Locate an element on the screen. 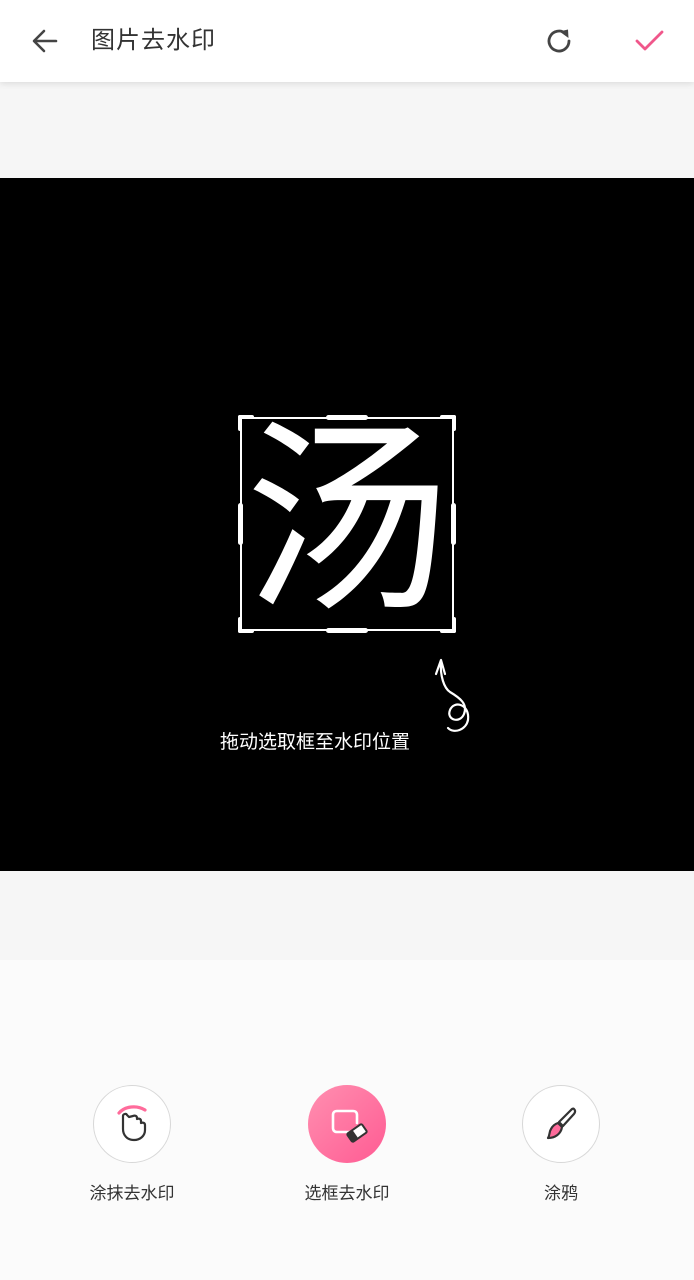  corner-handle-bottom-right-v is located at coordinates (454, 625).